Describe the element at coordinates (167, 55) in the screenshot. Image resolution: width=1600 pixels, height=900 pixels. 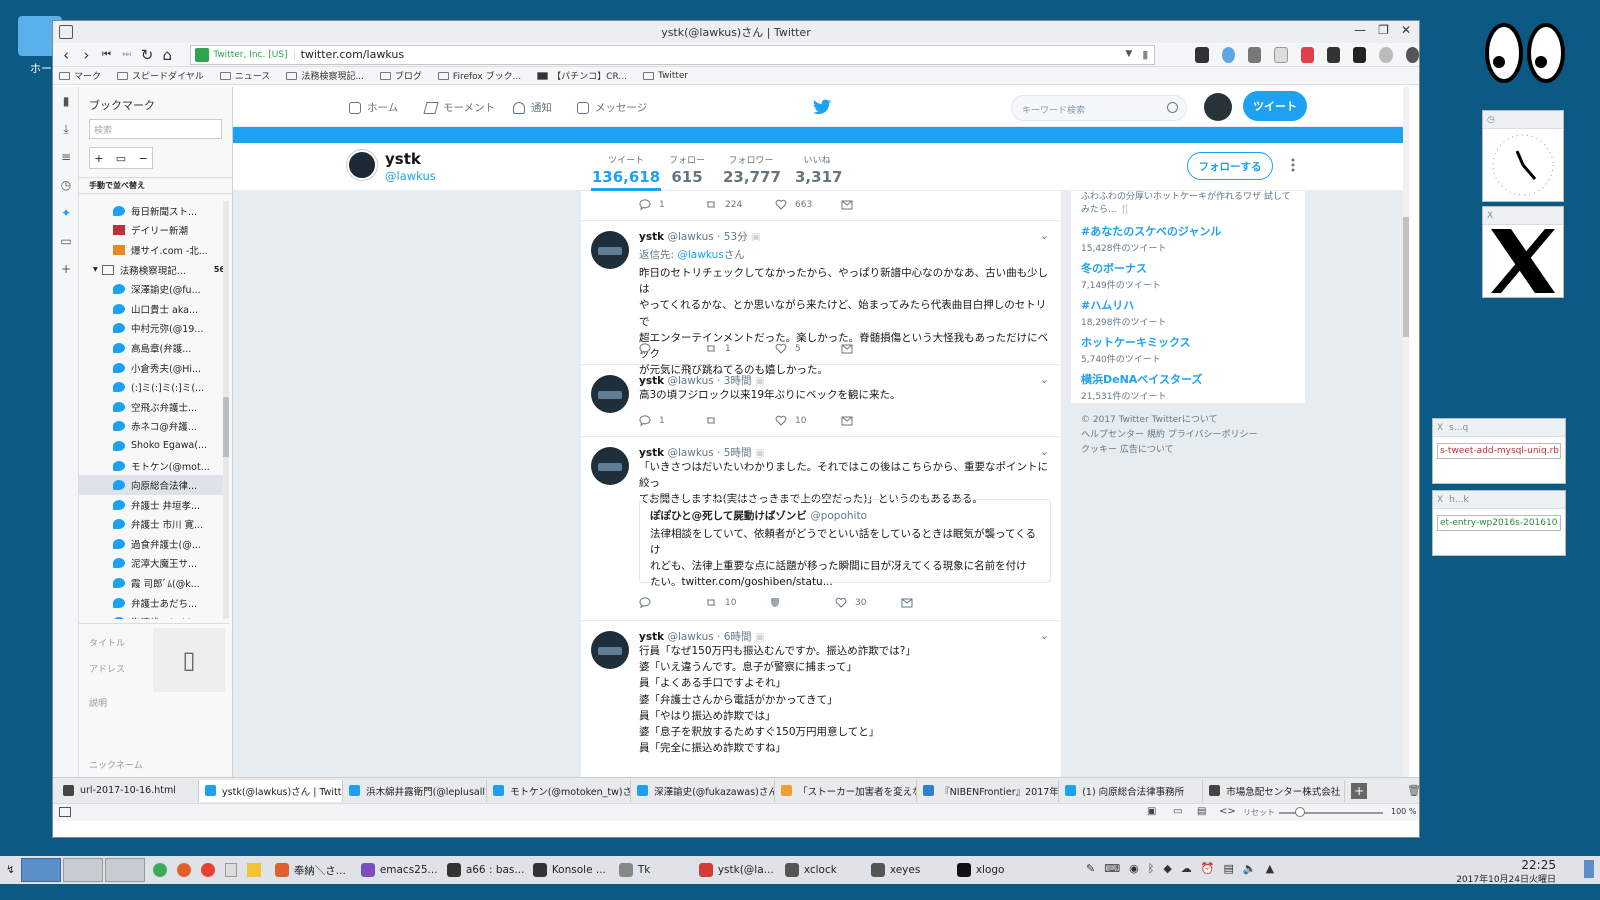
I see `home-icon: ⌂` at that location.